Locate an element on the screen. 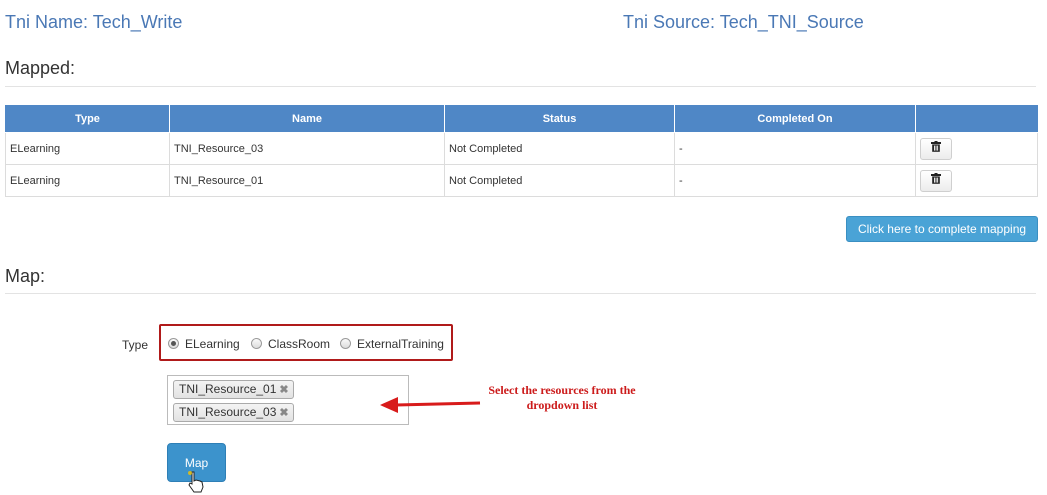  chip-label: TNI_Resource_01 is located at coordinates (228, 389).